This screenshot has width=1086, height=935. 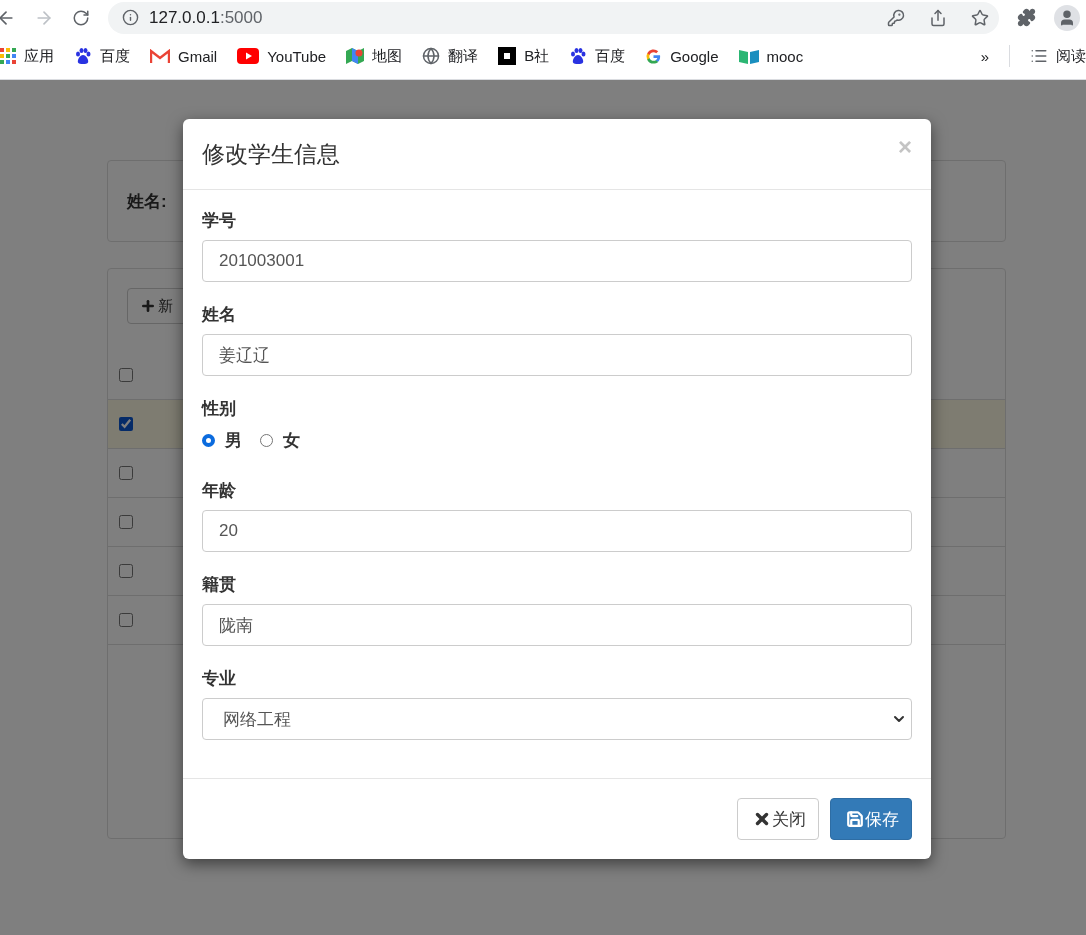 I want to click on text-field: 姜辽辽, so click(x=557, y=355).